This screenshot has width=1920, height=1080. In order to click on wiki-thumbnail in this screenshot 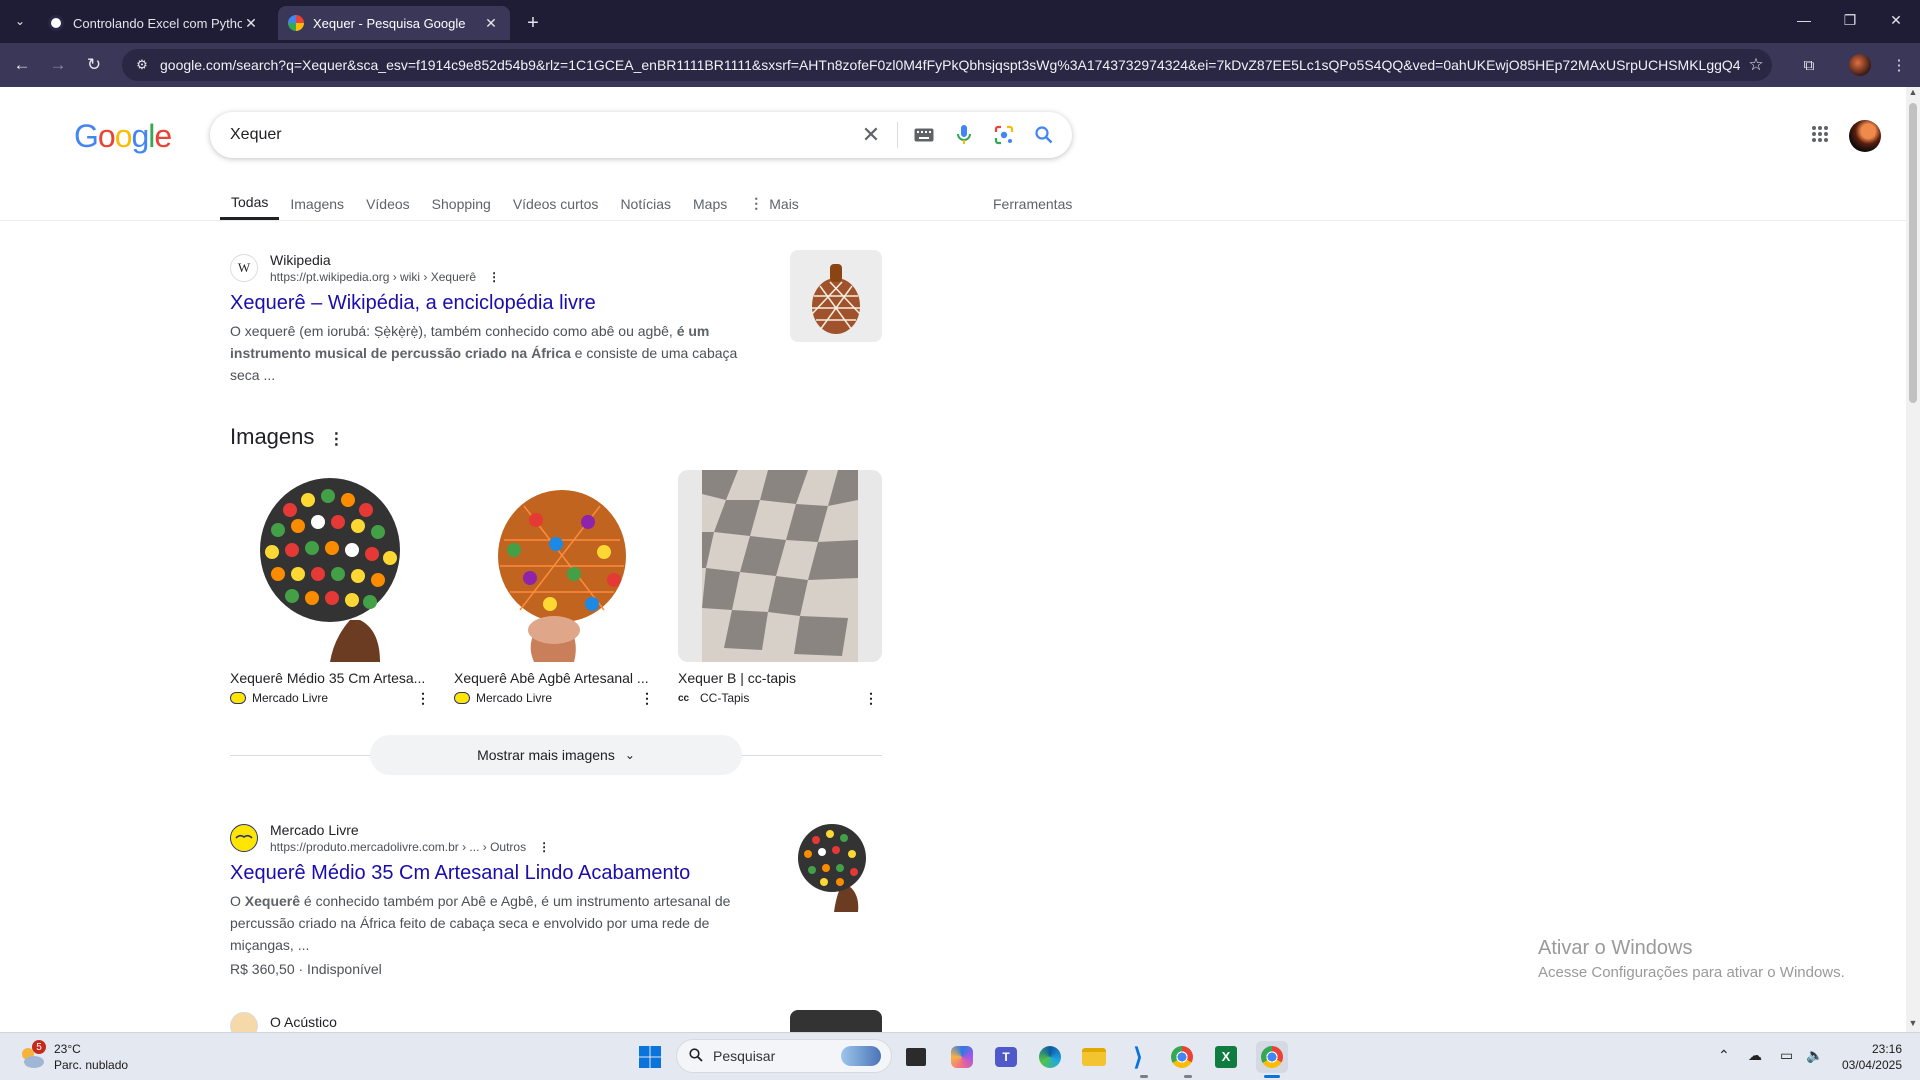, I will do `click(836, 296)`.